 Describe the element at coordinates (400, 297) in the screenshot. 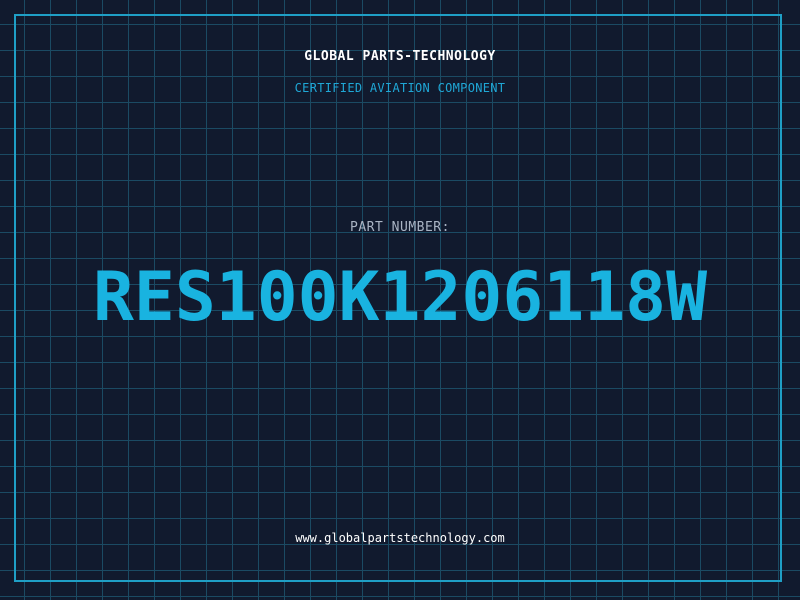

I see `part-number-value: RES100K1206118W` at that location.